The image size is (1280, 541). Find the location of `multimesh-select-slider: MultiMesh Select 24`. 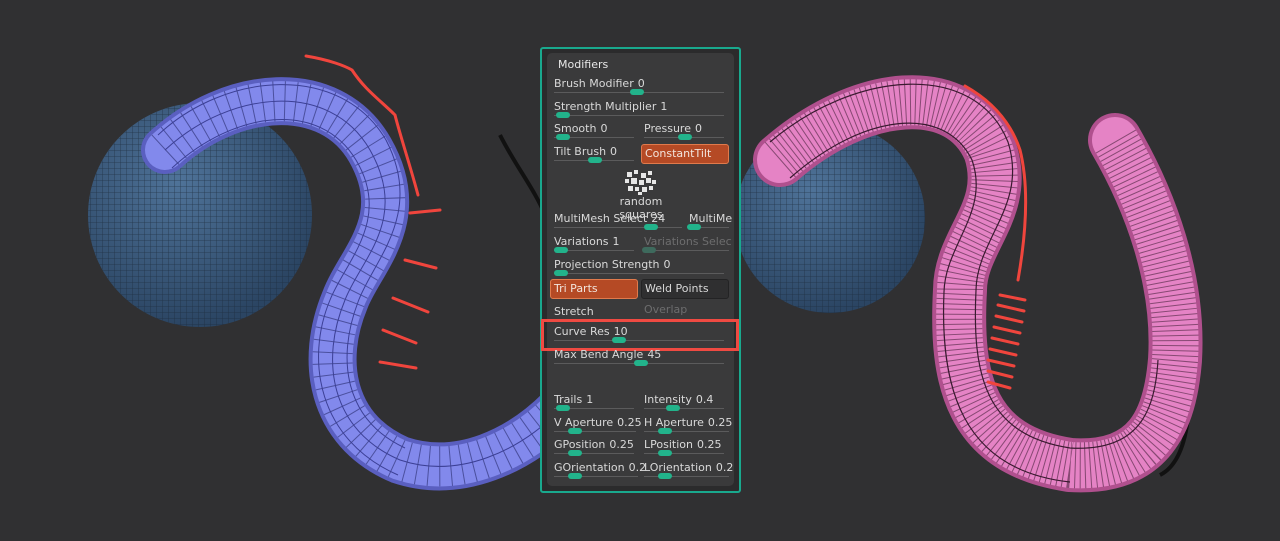

multimesh-select-slider: MultiMesh Select 24 is located at coordinates (618, 222).